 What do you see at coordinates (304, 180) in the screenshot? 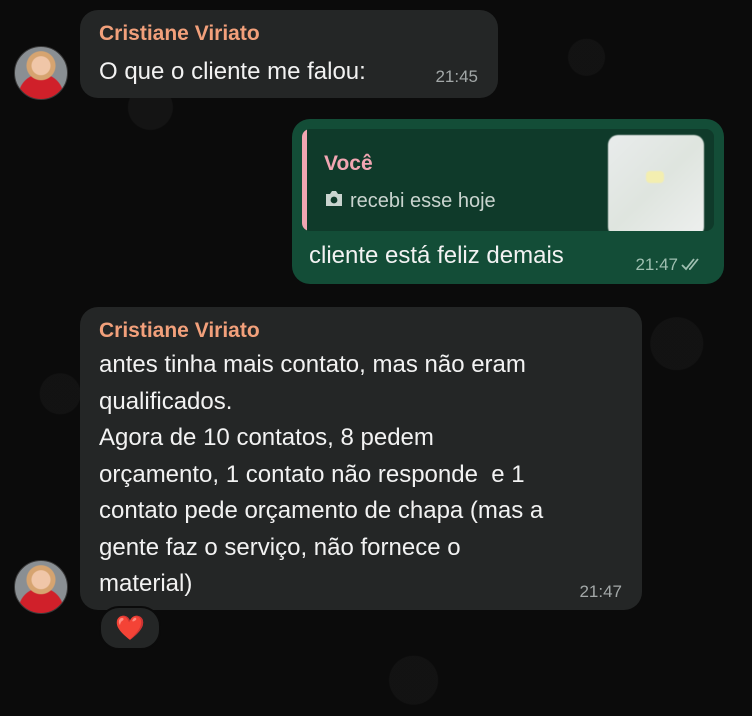
I see `quote-accent-bar` at bounding box center [304, 180].